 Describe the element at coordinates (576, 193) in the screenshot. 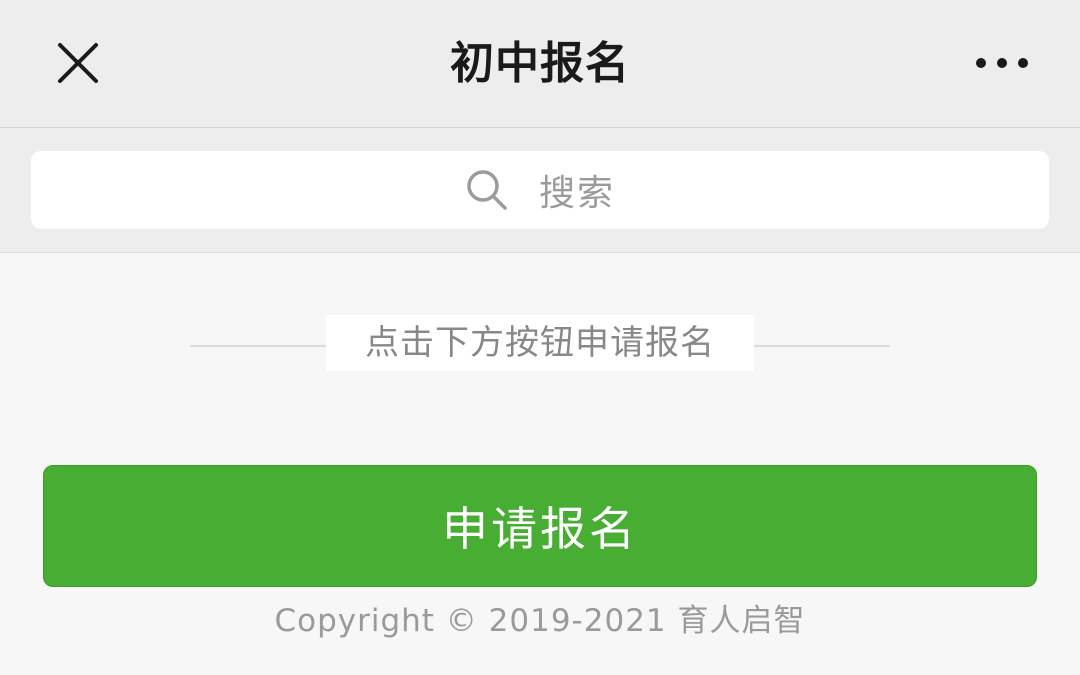

I see `search-placeholder: 搜索` at that location.